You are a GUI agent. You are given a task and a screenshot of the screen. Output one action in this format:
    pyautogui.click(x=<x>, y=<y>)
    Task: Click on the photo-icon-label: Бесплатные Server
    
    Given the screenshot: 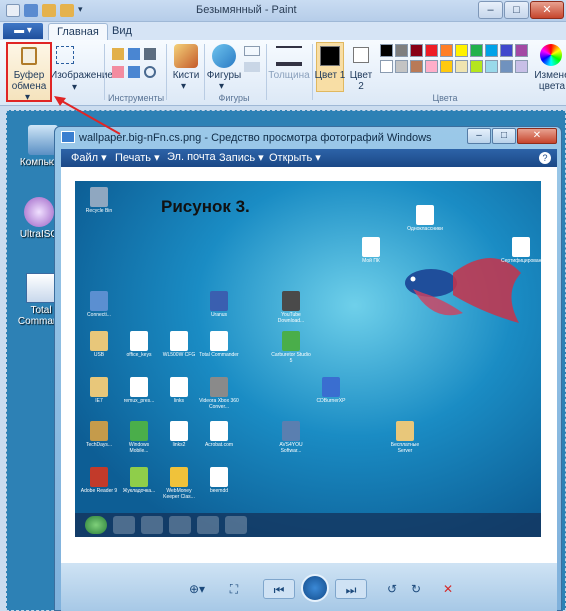 What is the action you would take?
    pyautogui.click(x=405, y=448)
    